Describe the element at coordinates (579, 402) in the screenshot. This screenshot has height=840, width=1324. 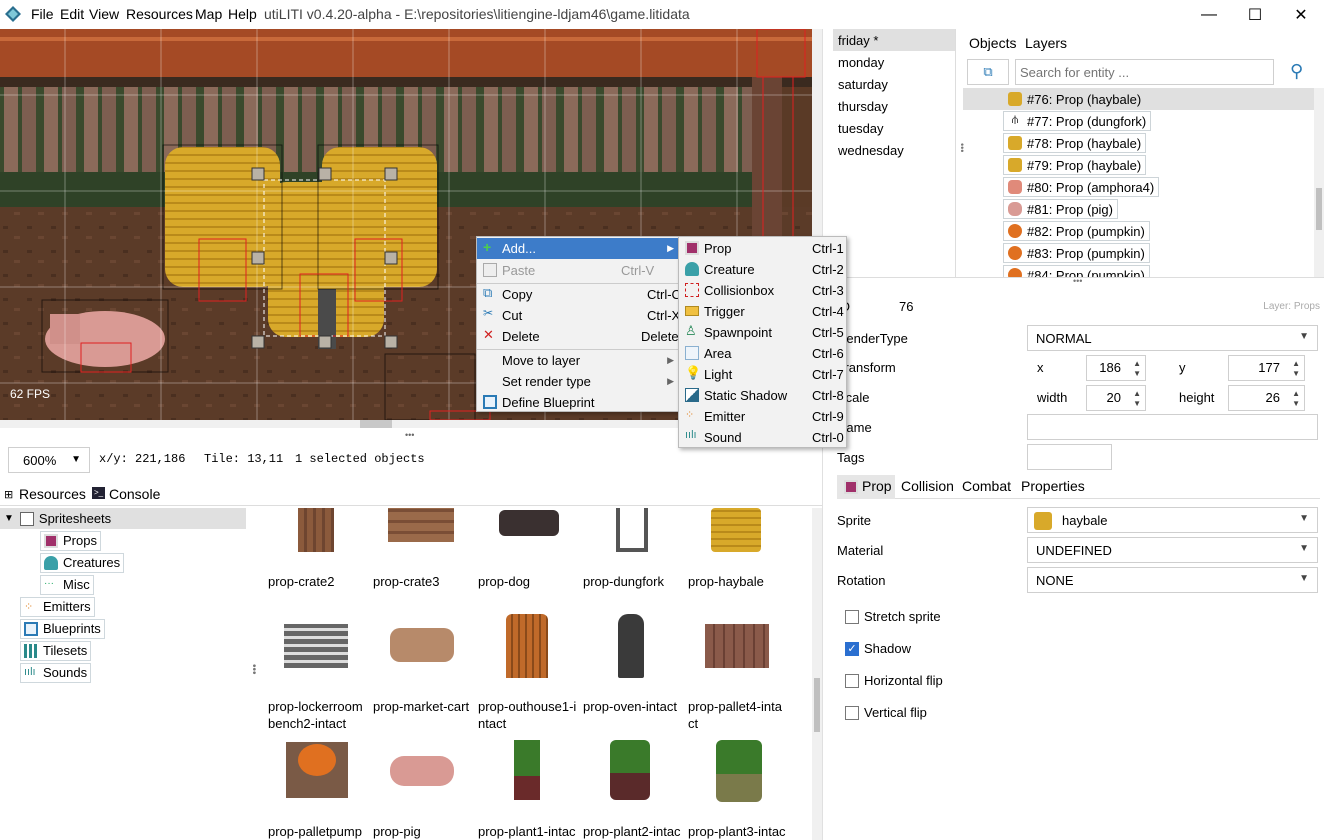
I see `menu-item-define-blueprint: Define Blueprint` at that location.